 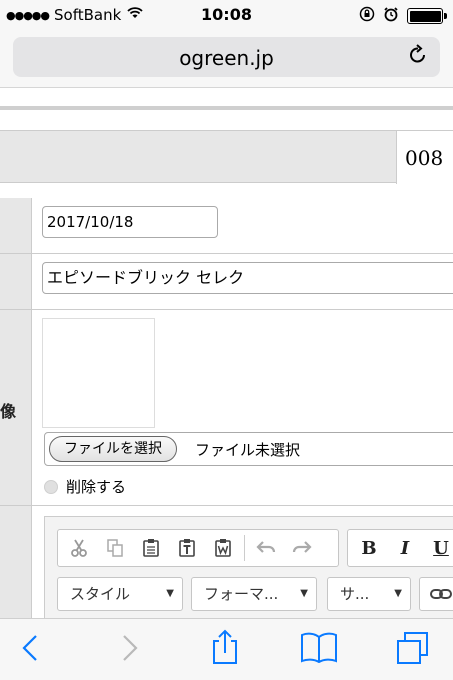 I want to click on toolbar-separator, so click(x=244, y=548).